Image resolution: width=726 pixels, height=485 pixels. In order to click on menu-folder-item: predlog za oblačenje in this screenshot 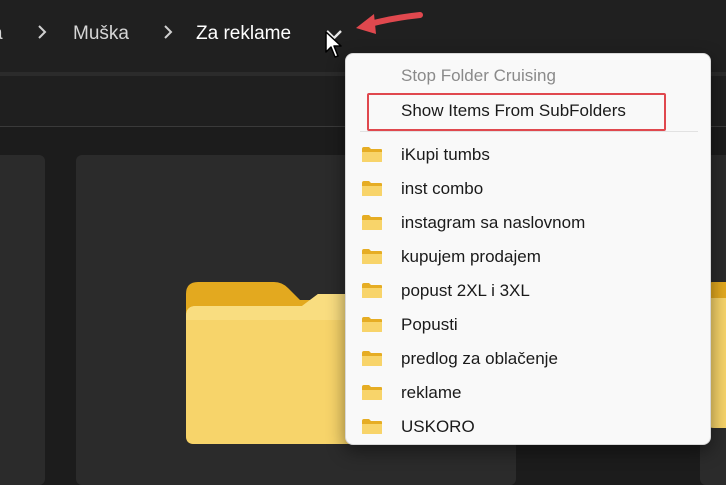, I will do `click(528, 359)`.